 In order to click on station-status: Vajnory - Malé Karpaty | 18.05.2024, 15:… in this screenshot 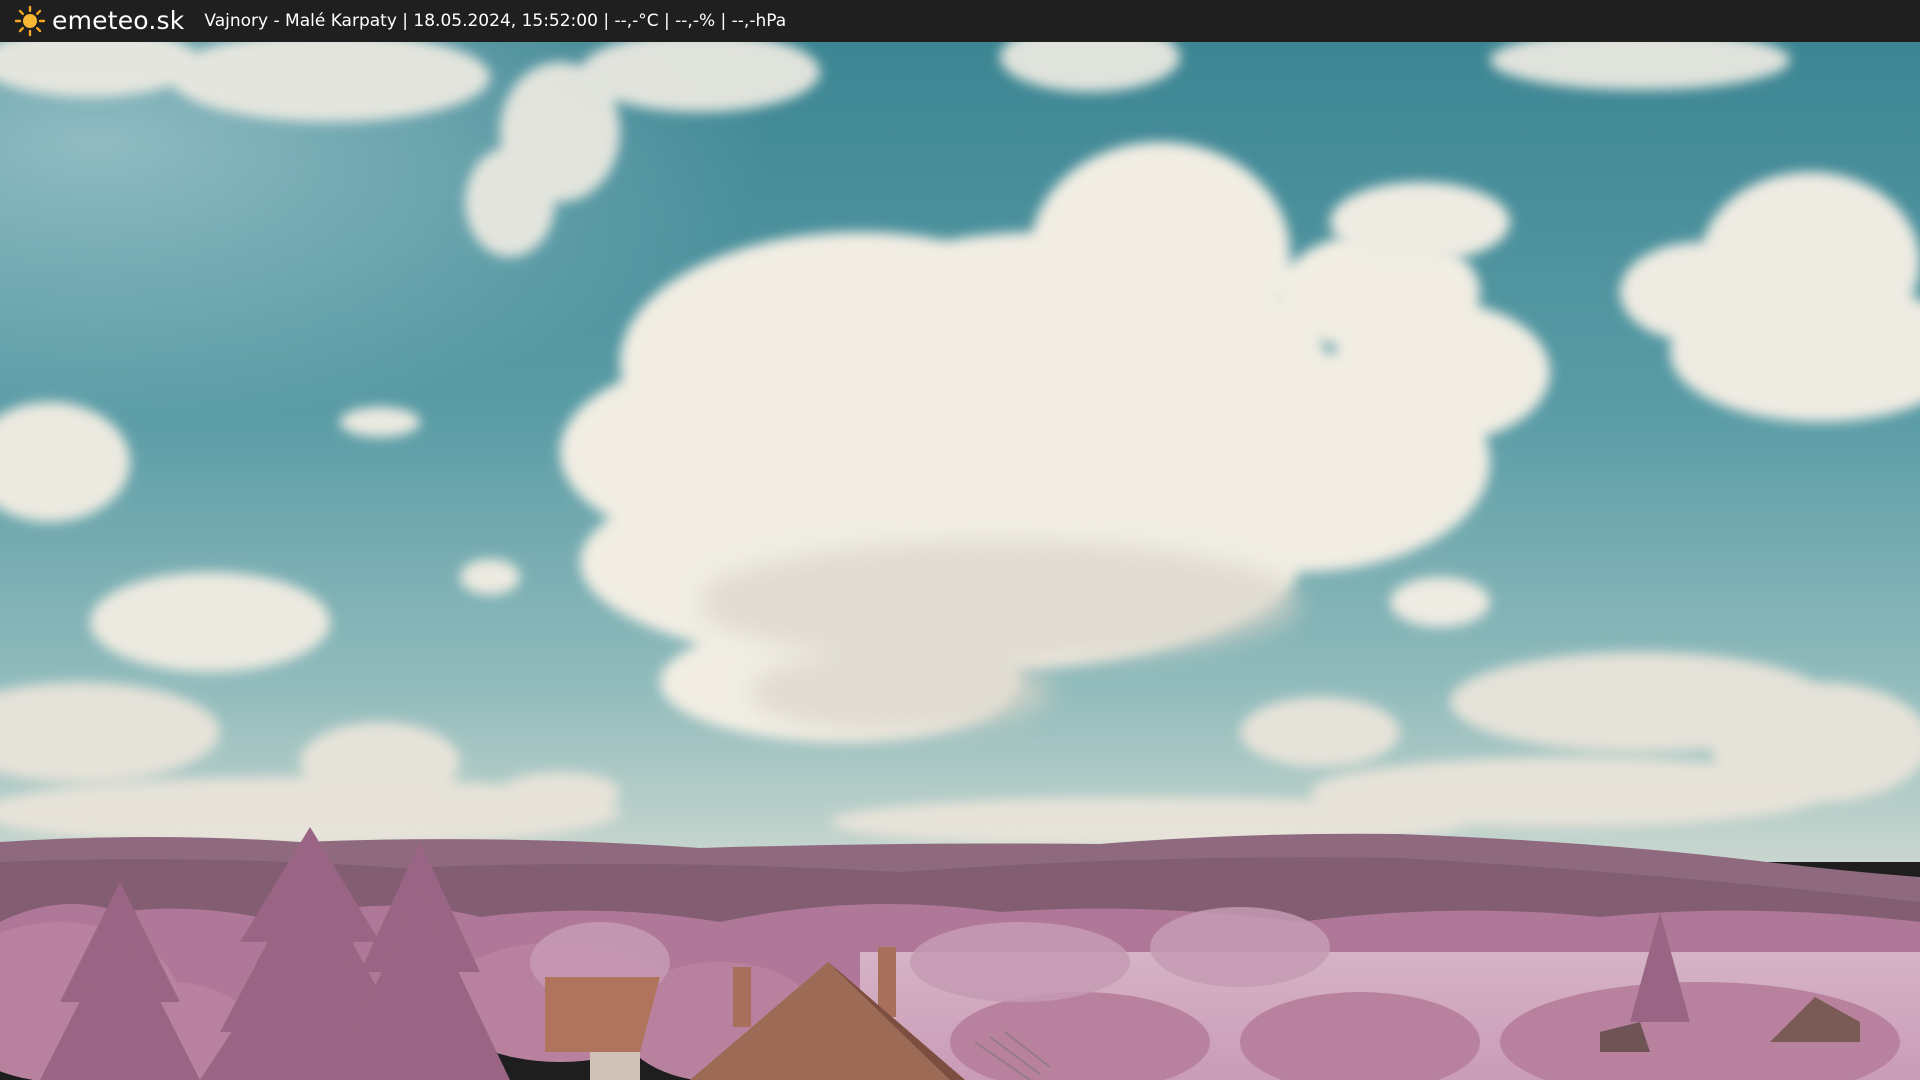, I will do `click(495, 21)`.